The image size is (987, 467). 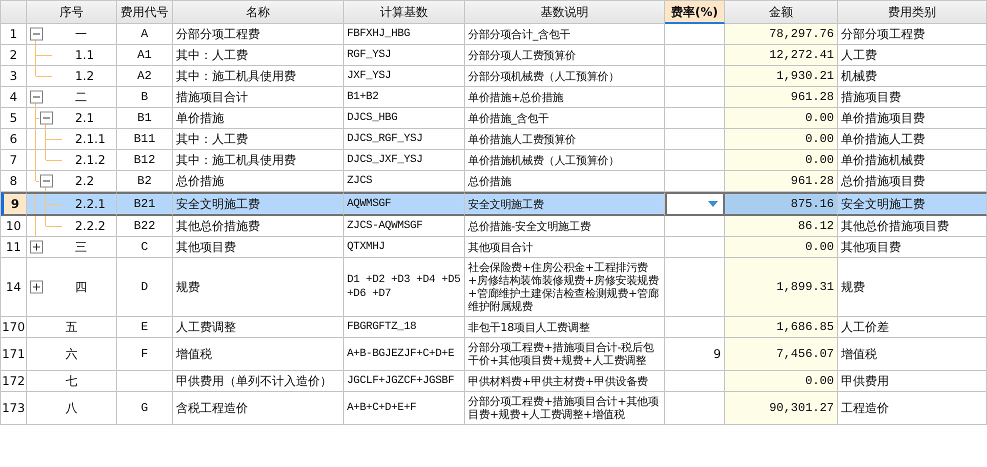 I want to click on table-cell: 非包干18项目人工费调整, so click(x=565, y=327).